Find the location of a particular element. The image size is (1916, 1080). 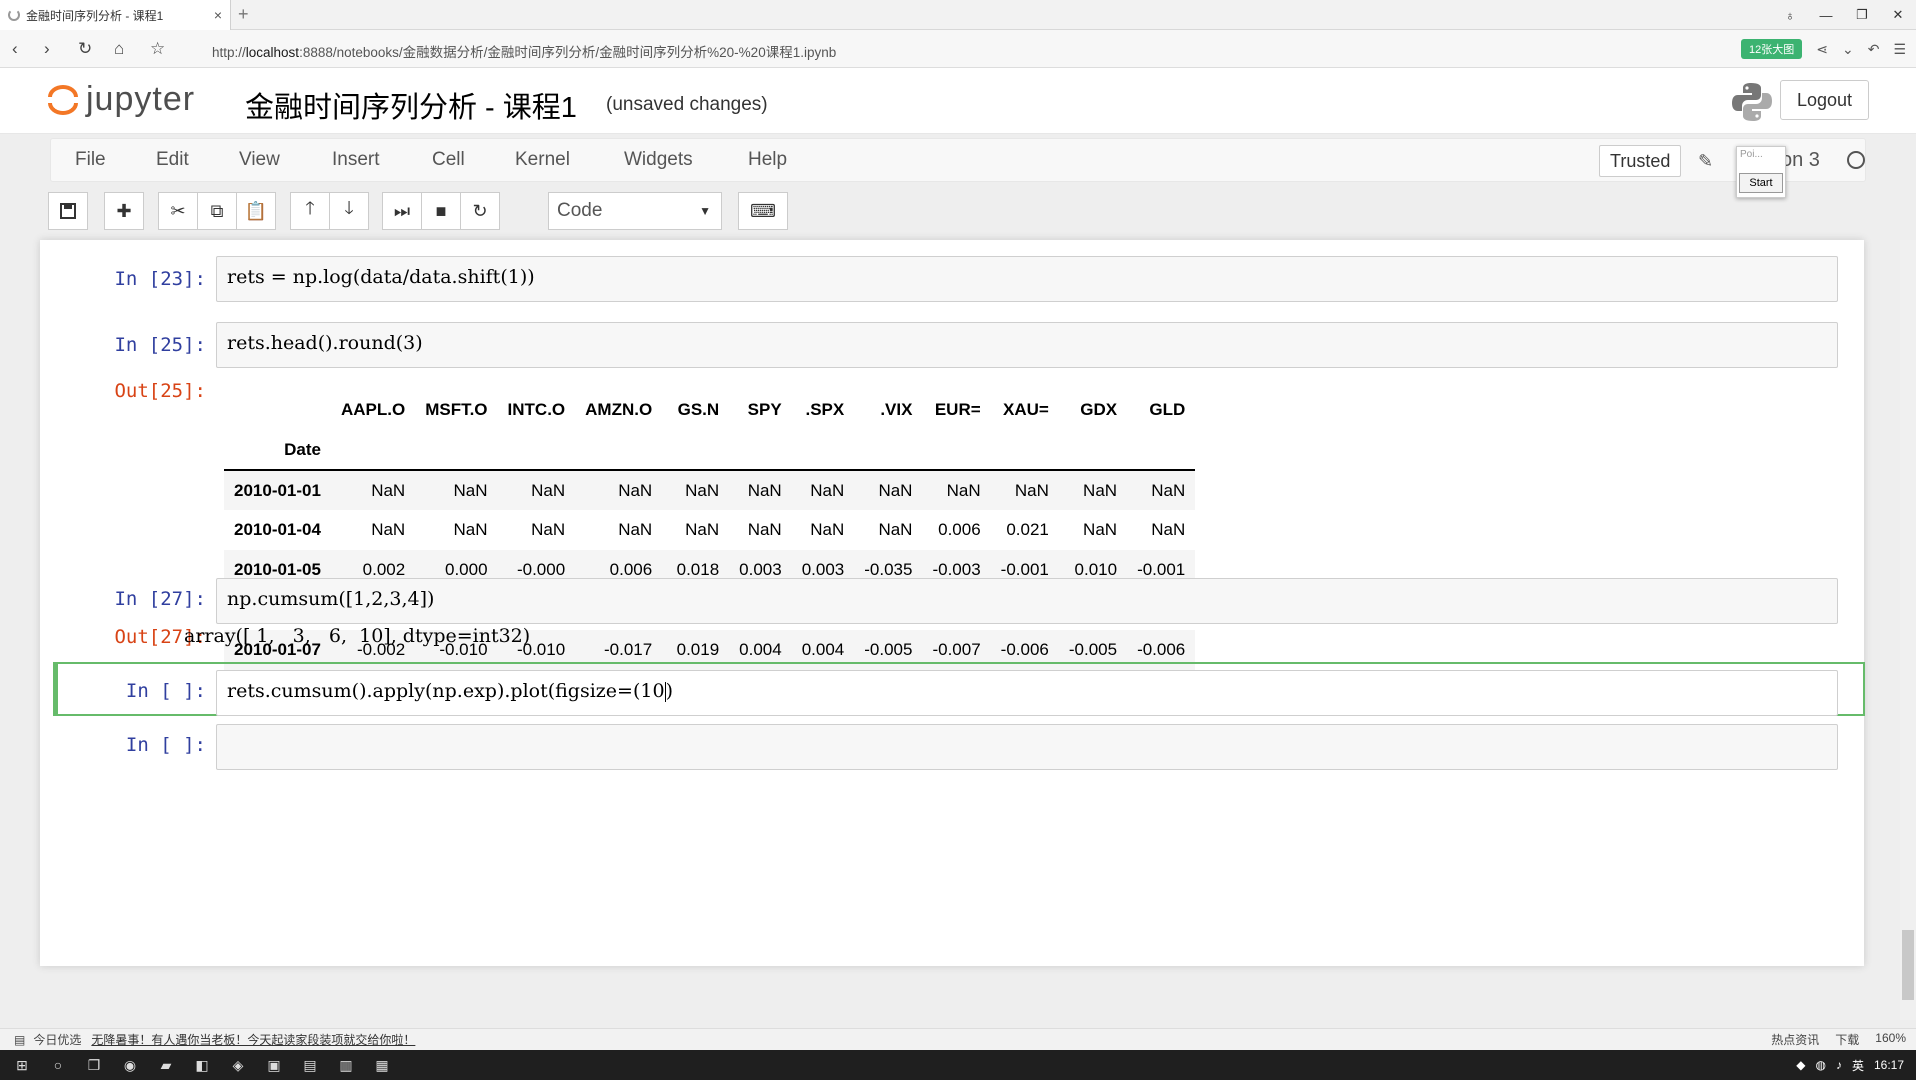

clock: 16:17 is located at coordinates (1889, 1065).